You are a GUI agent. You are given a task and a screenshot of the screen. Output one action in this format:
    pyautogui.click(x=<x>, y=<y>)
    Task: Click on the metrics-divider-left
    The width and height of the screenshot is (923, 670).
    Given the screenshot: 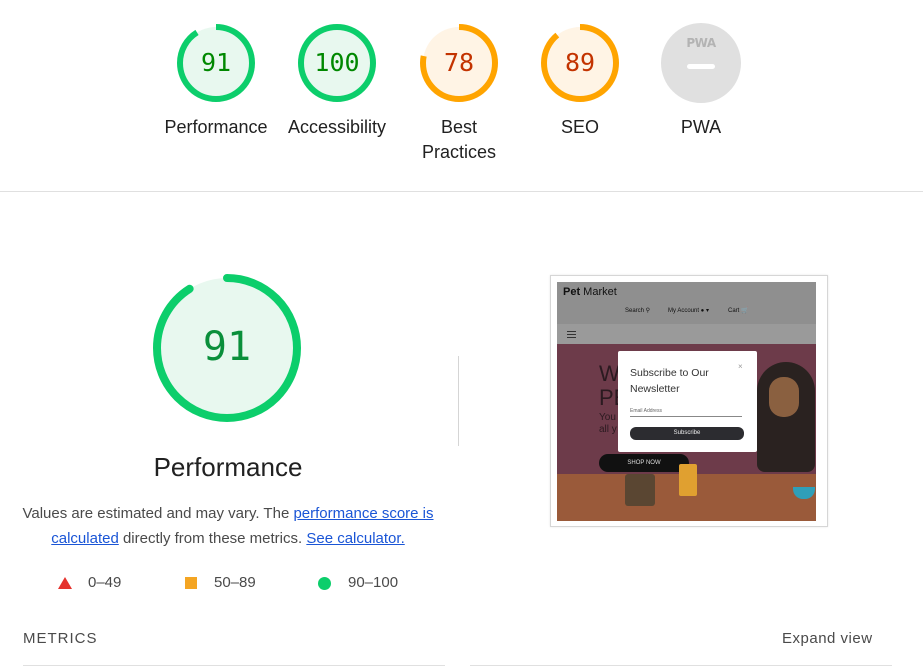 What is the action you would take?
    pyautogui.click(x=234, y=665)
    